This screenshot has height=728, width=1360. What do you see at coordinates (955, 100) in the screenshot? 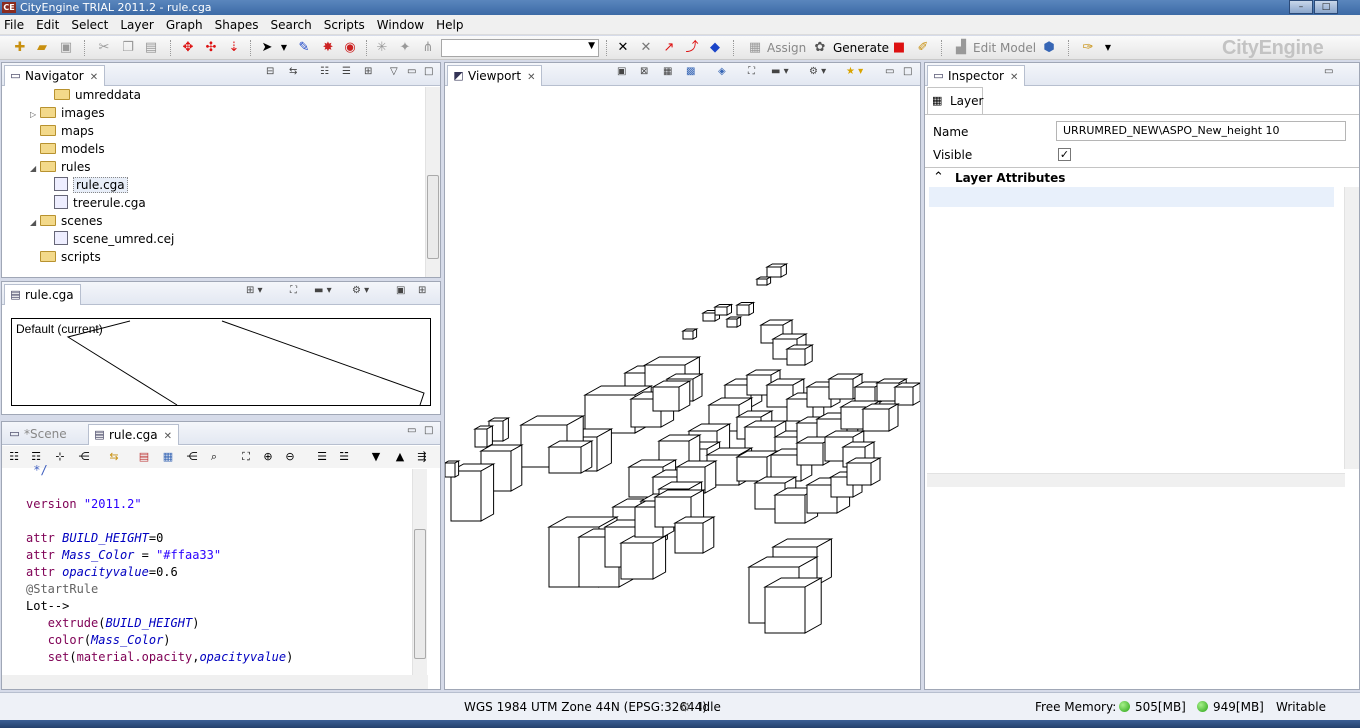
I see `tab-layer: ▦ Layer` at bounding box center [955, 100].